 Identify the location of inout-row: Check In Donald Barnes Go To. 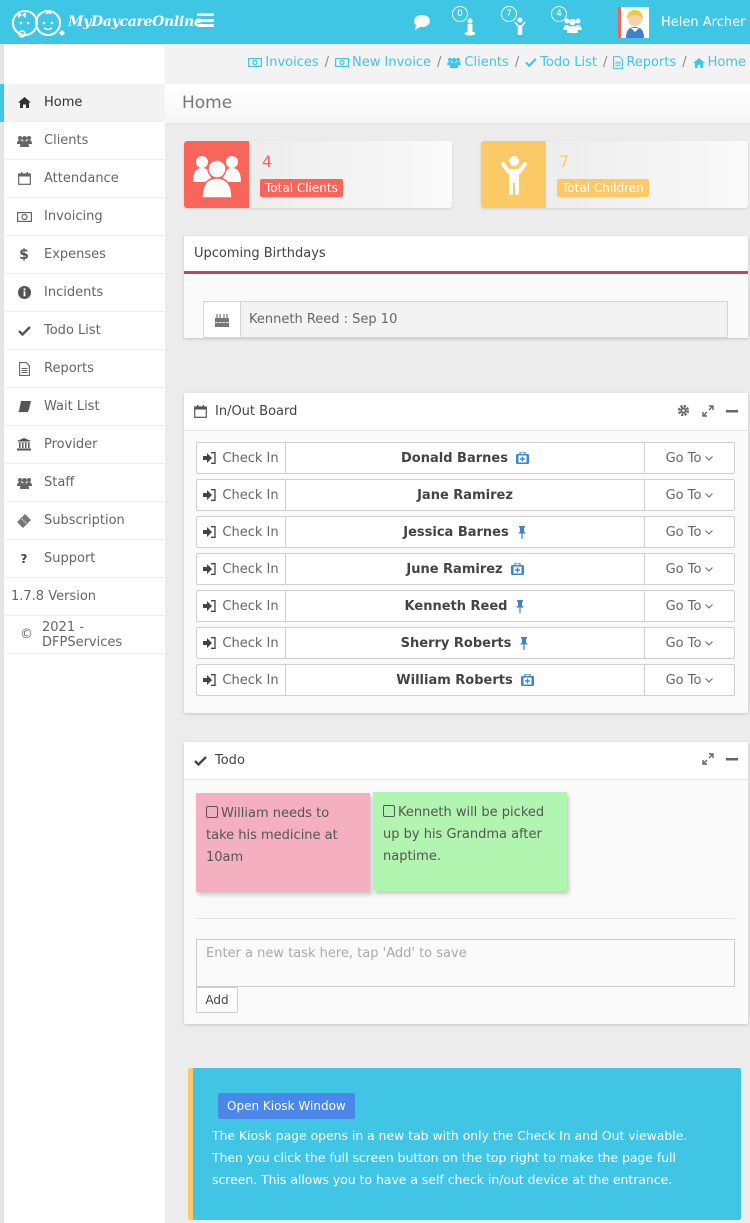
(465, 458).